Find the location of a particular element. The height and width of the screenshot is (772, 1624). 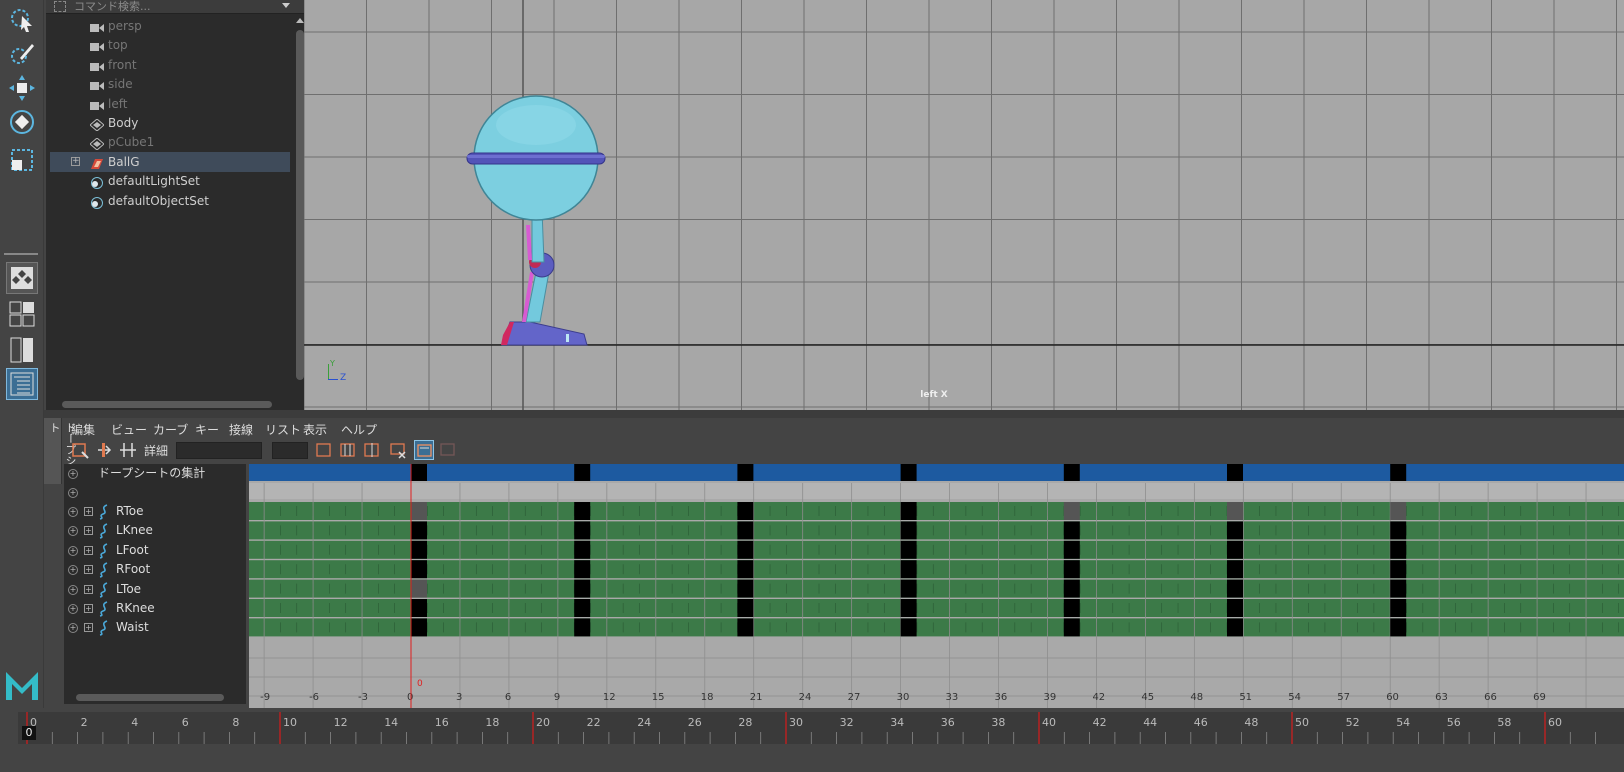

time-slider-tick-label: 20 is located at coordinates (543, 722).